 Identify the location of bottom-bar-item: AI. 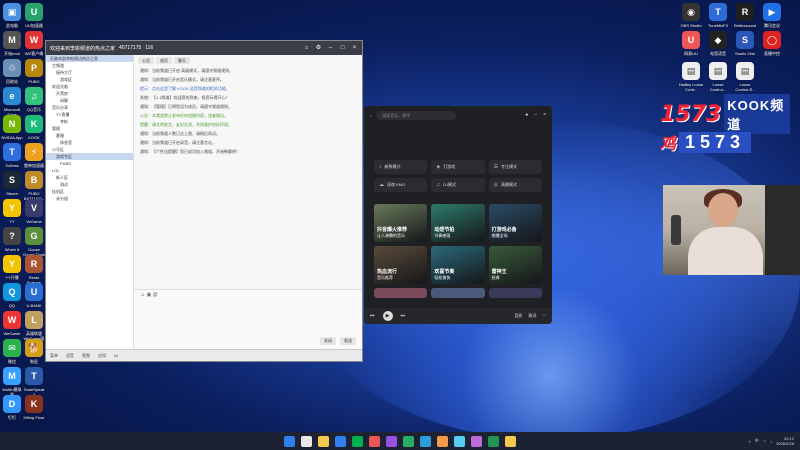
(116, 355).